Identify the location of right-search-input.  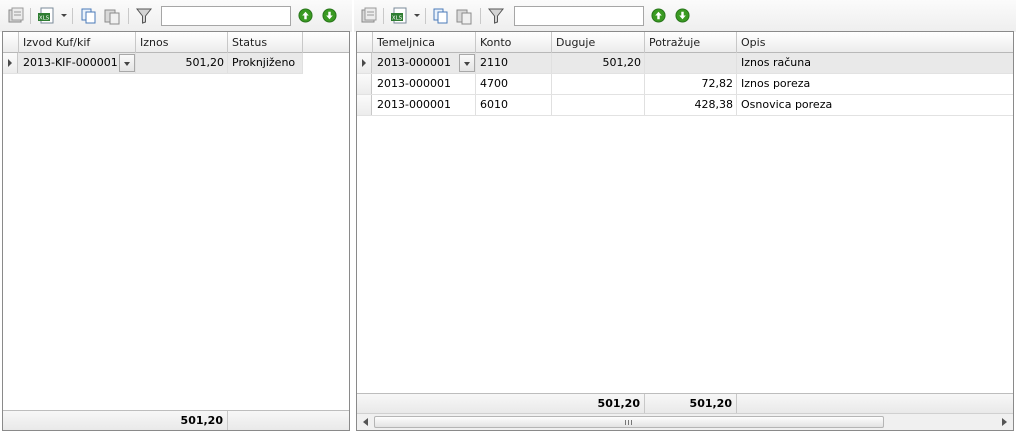
(579, 16).